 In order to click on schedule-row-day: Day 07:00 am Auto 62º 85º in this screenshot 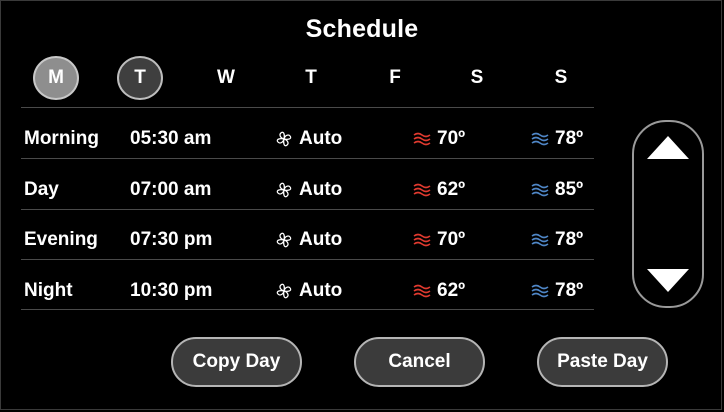, I will do `click(307, 190)`.